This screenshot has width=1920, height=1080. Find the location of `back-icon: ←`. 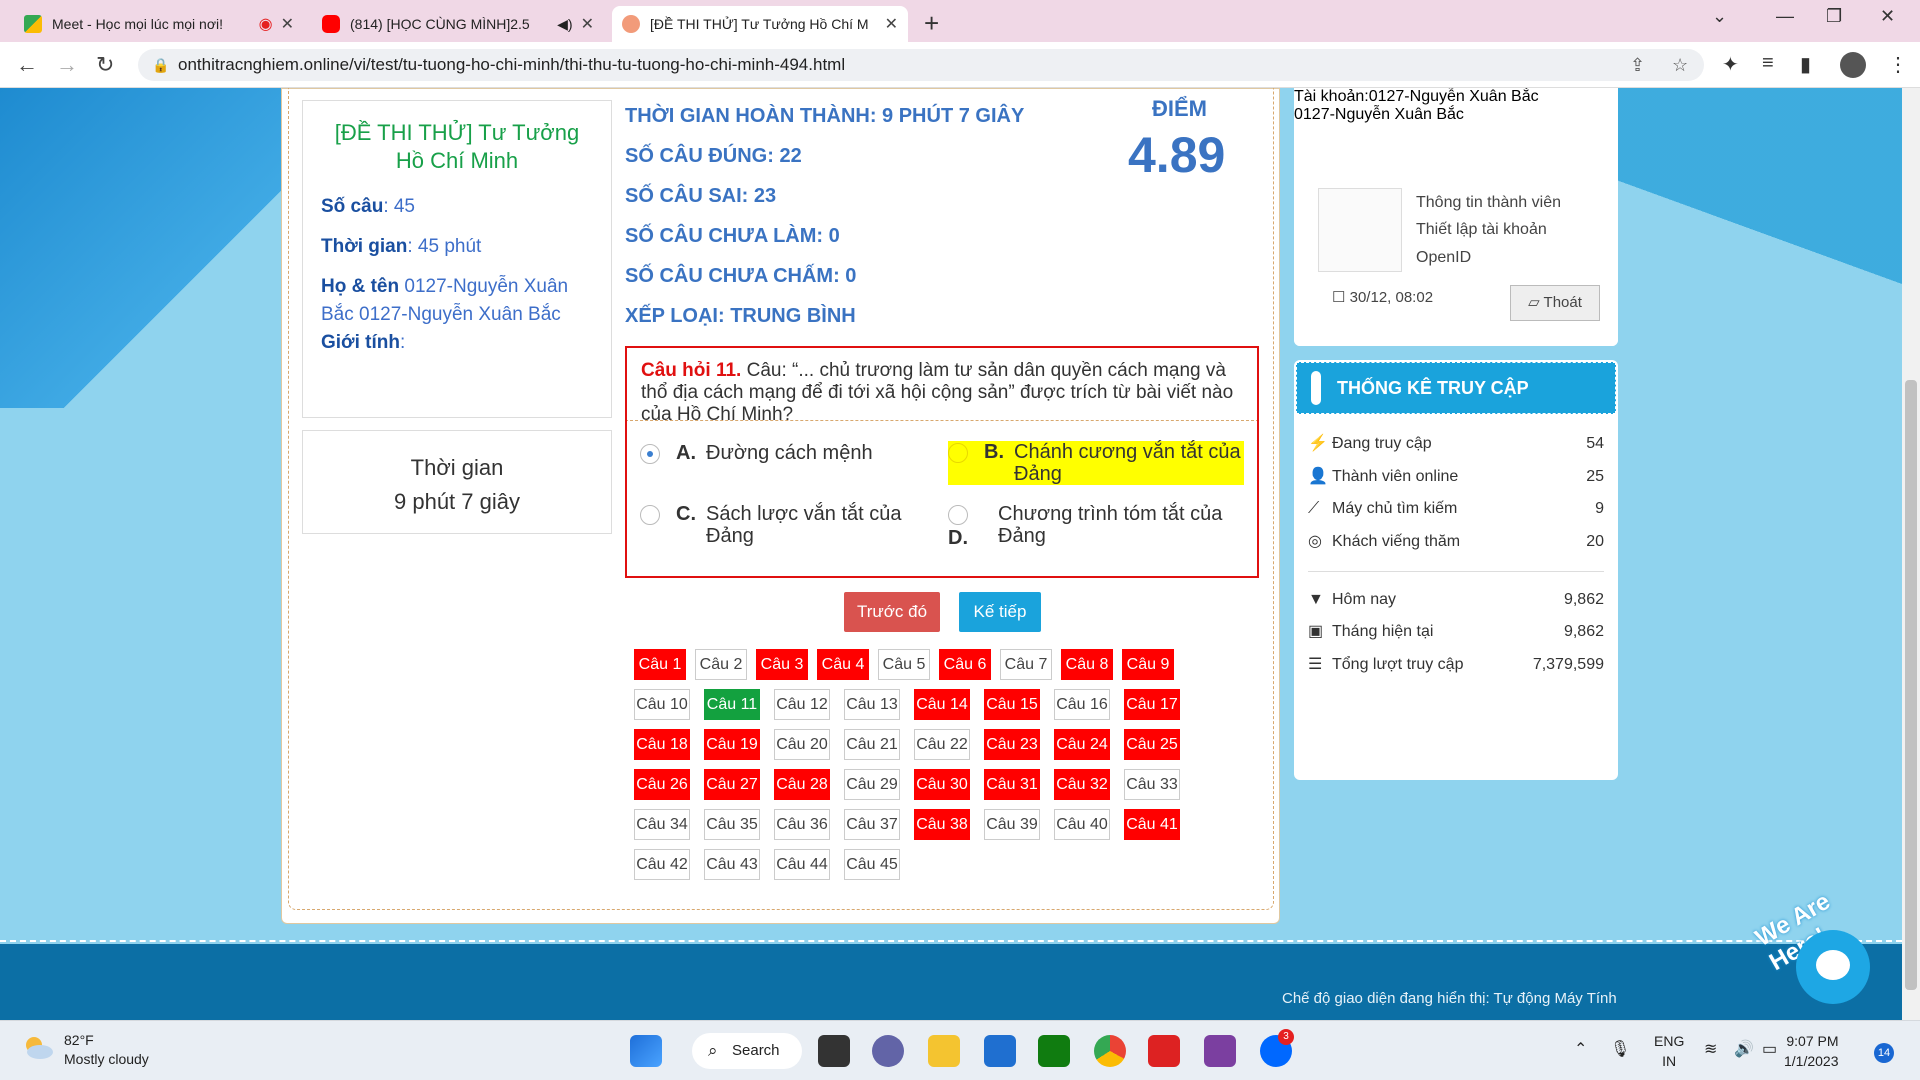

back-icon: ← is located at coordinates (27, 65).